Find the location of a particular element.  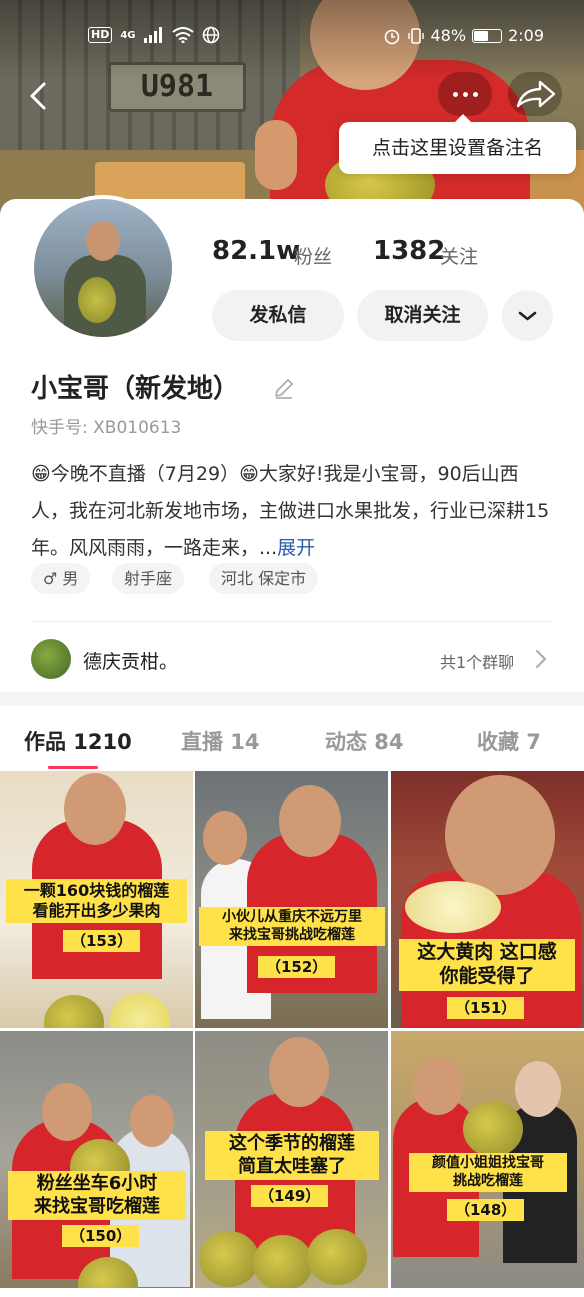

expand-actions-button is located at coordinates (527, 315).